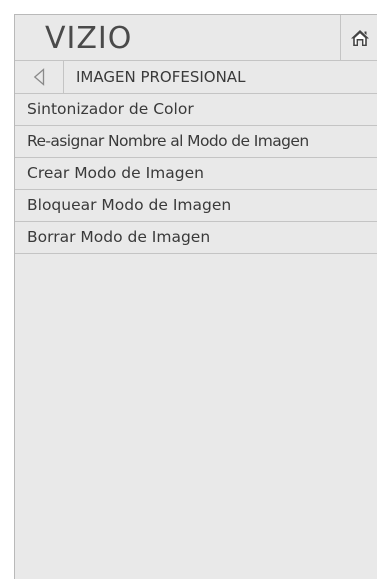  I want to click on menu-title: IMAGEN PROFESIONAL, so click(161, 77).